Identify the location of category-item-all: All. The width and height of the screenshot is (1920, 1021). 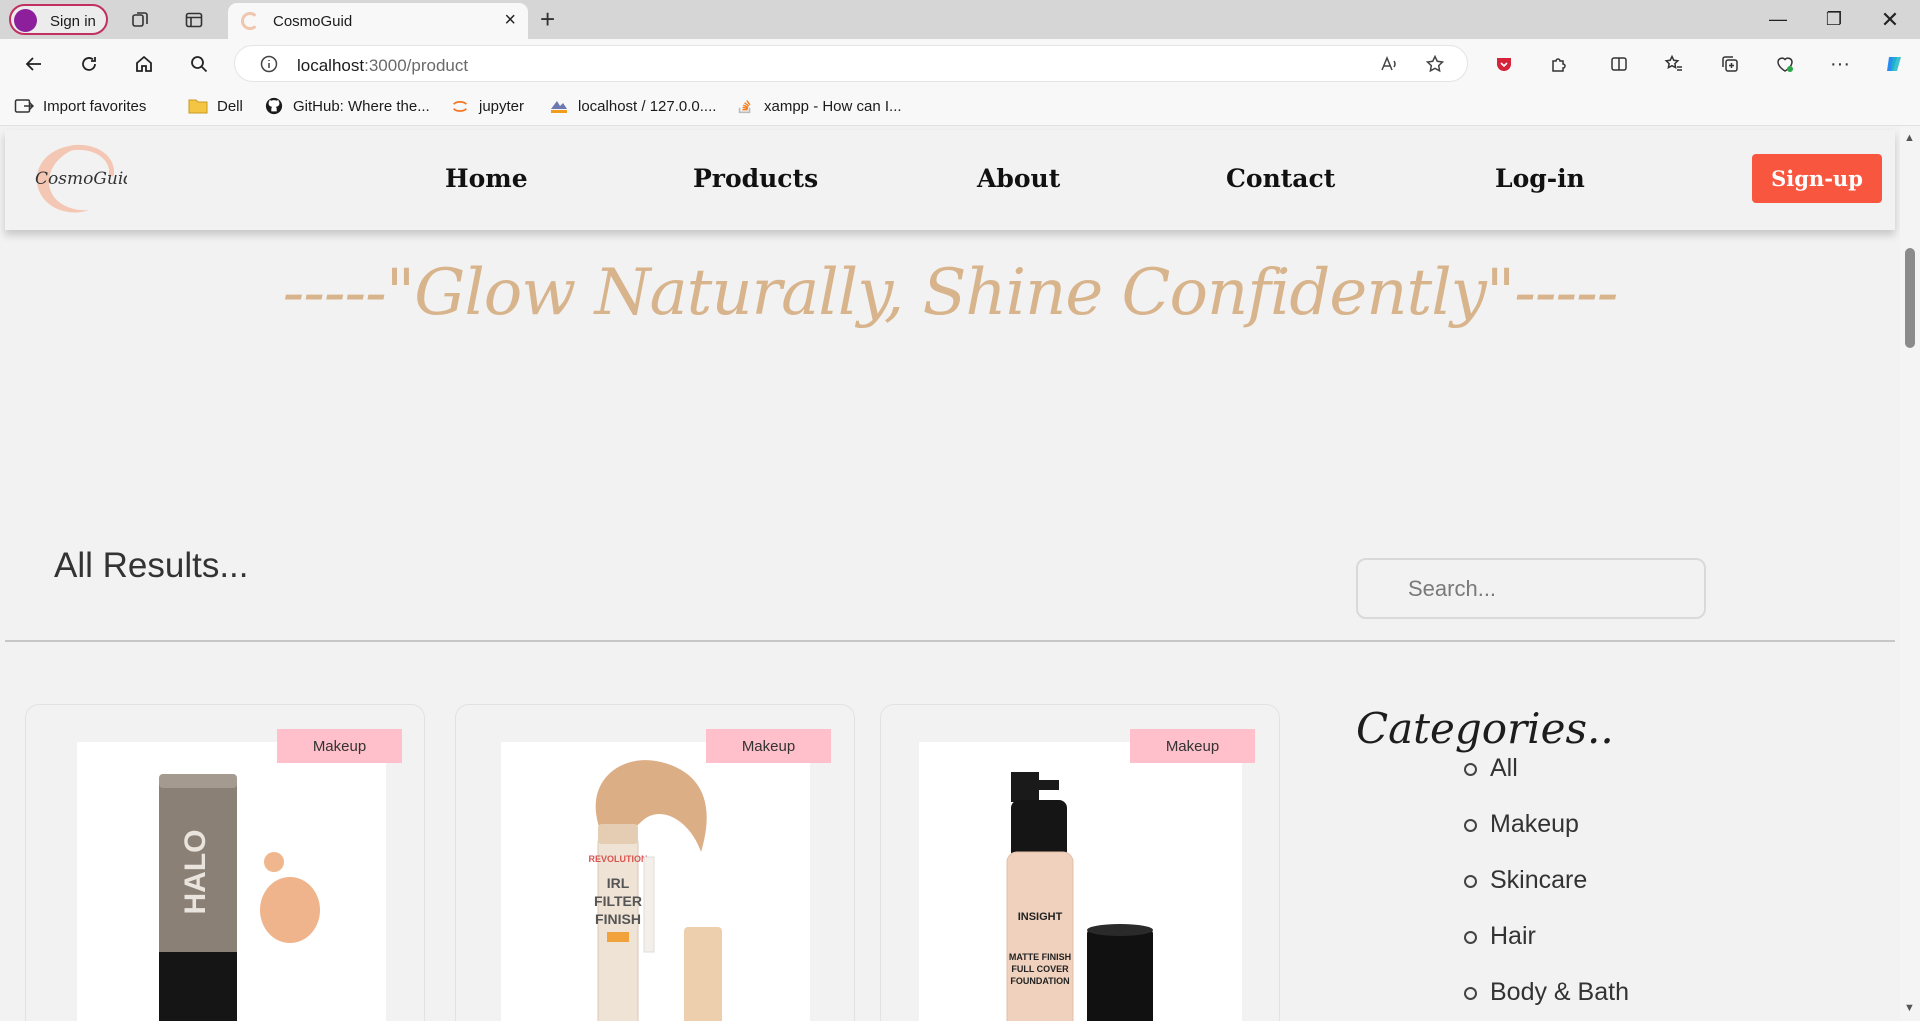
(1546, 782).